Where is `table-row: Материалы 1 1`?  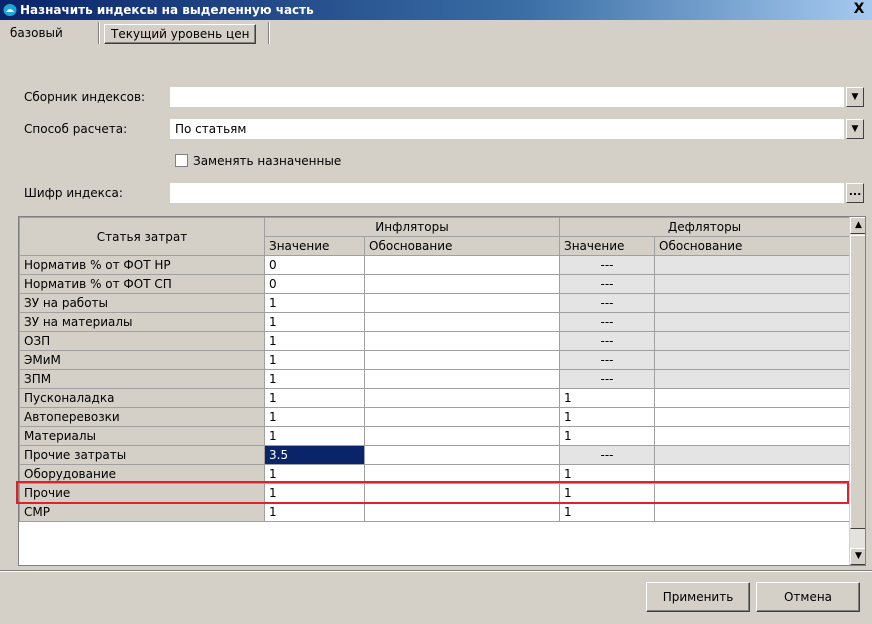 table-row: Материалы 1 1 is located at coordinates (434, 436).